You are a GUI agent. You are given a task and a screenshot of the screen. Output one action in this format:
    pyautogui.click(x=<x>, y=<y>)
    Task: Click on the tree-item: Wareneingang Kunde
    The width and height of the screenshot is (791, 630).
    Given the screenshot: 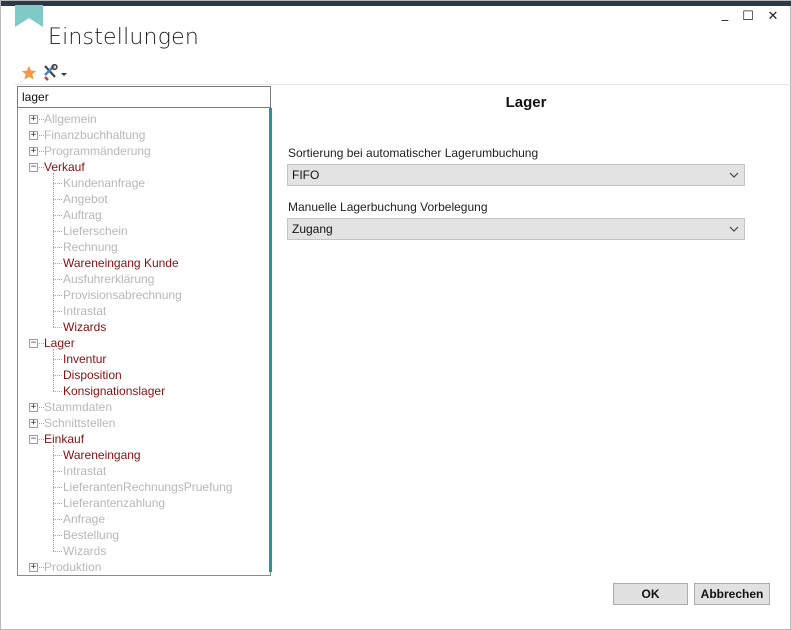 What is the action you would take?
    pyautogui.click(x=121, y=263)
    